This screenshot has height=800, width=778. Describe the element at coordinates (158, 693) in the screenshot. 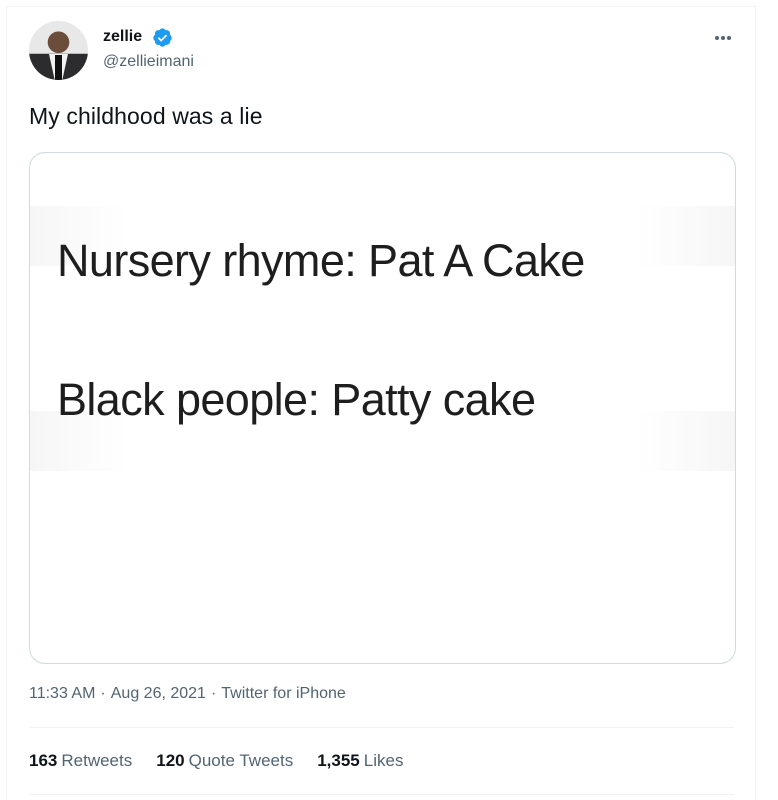

I see `tweet-date: Aug 26, 2021` at that location.